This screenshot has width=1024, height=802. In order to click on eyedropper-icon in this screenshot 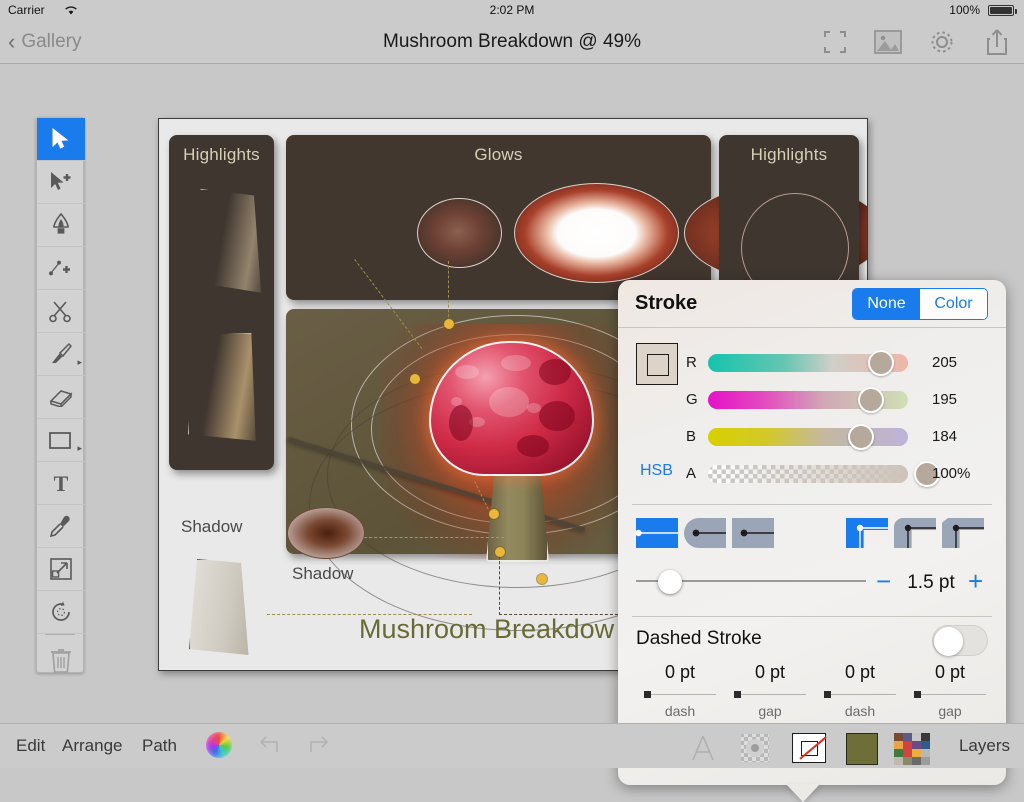, I will do `click(59, 526)`.